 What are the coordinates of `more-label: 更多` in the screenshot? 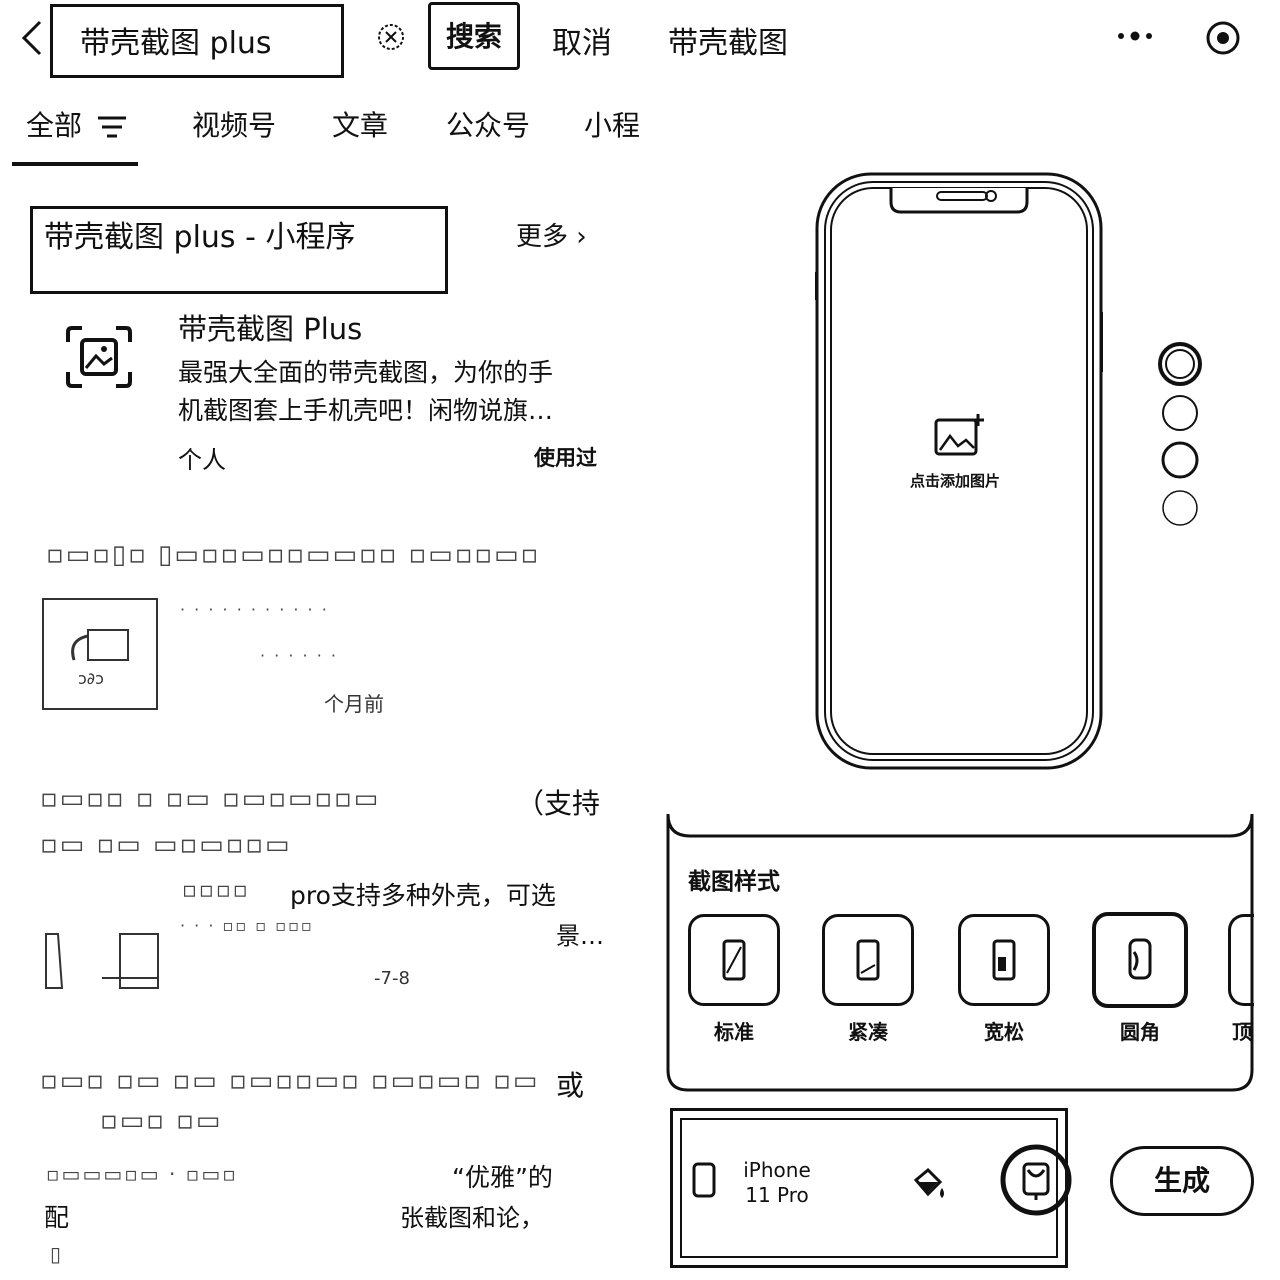 It's located at (542, 237).